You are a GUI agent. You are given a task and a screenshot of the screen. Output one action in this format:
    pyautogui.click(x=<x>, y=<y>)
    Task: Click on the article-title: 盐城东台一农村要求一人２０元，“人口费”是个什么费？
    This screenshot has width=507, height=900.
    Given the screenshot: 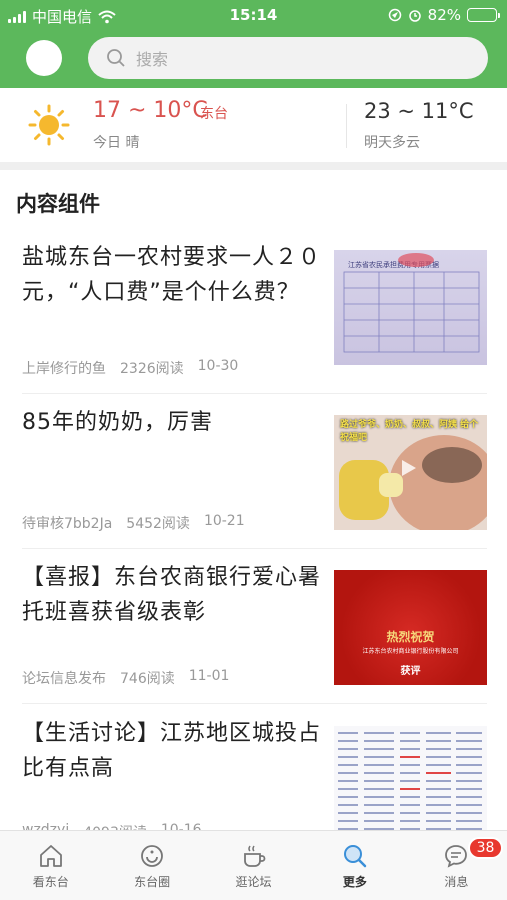 What is the action you would take?
    pyautogui.click(x=172, y=275)
    